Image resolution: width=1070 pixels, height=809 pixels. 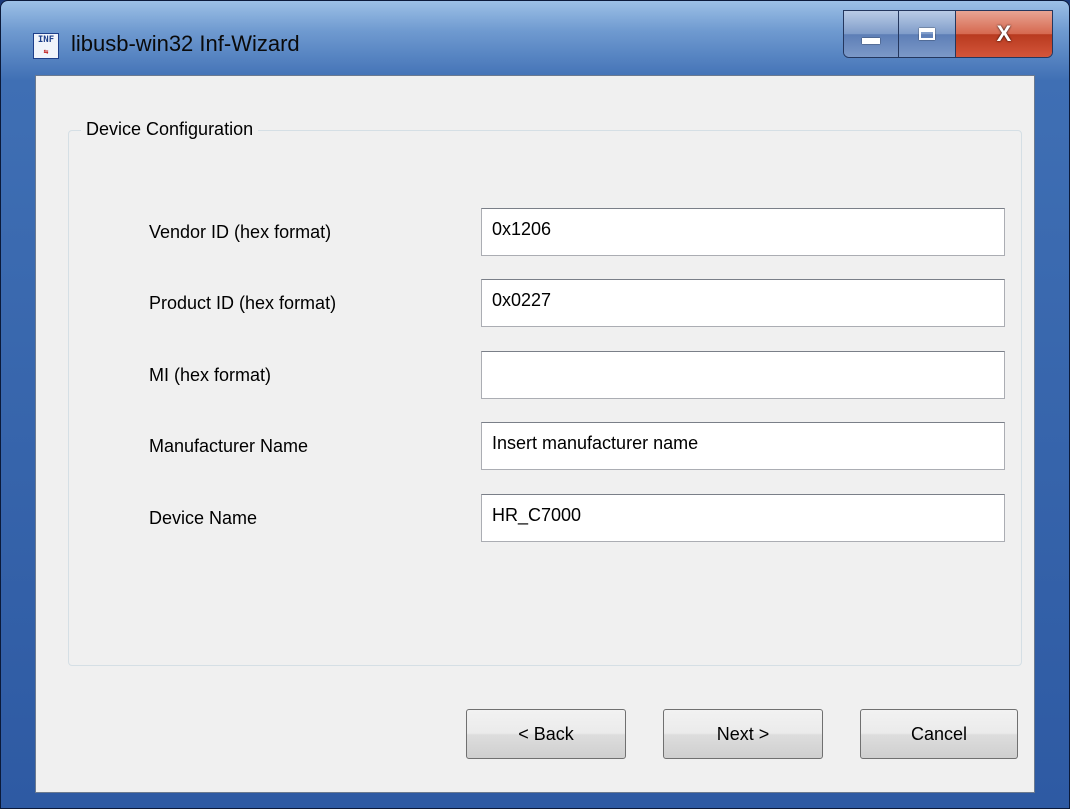 What do you see at coordinates (743, 518) in the screenshot?
I see `device-name-input: HR_C7000` at bounding box center [743, 518].